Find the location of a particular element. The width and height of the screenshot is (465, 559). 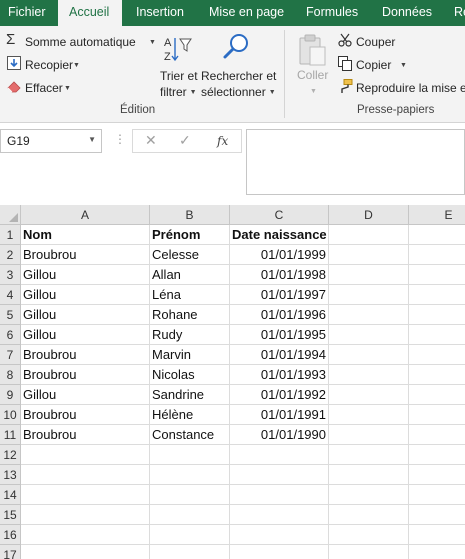

row-header: 5 is located at coordinates (10, 315).